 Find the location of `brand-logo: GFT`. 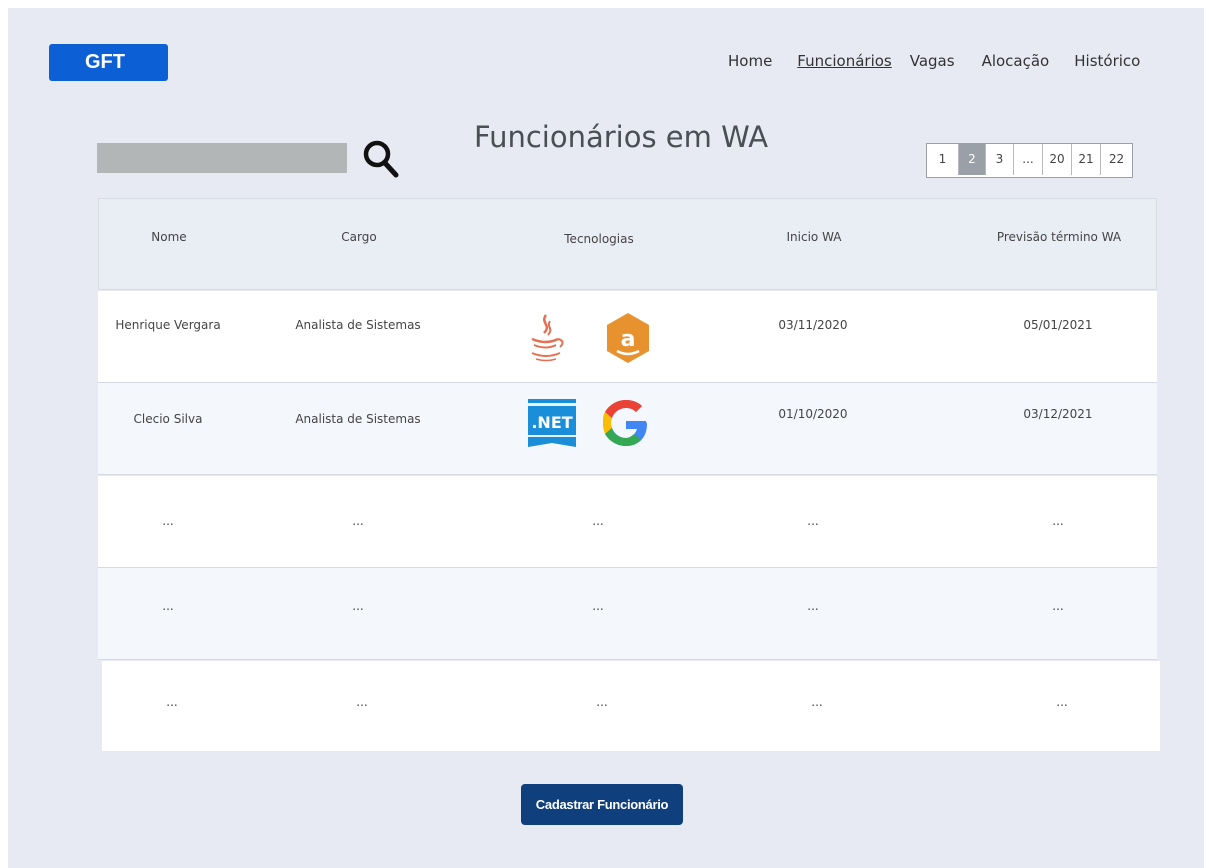

brand-logo: GFT is located at coordinates (108, 62).